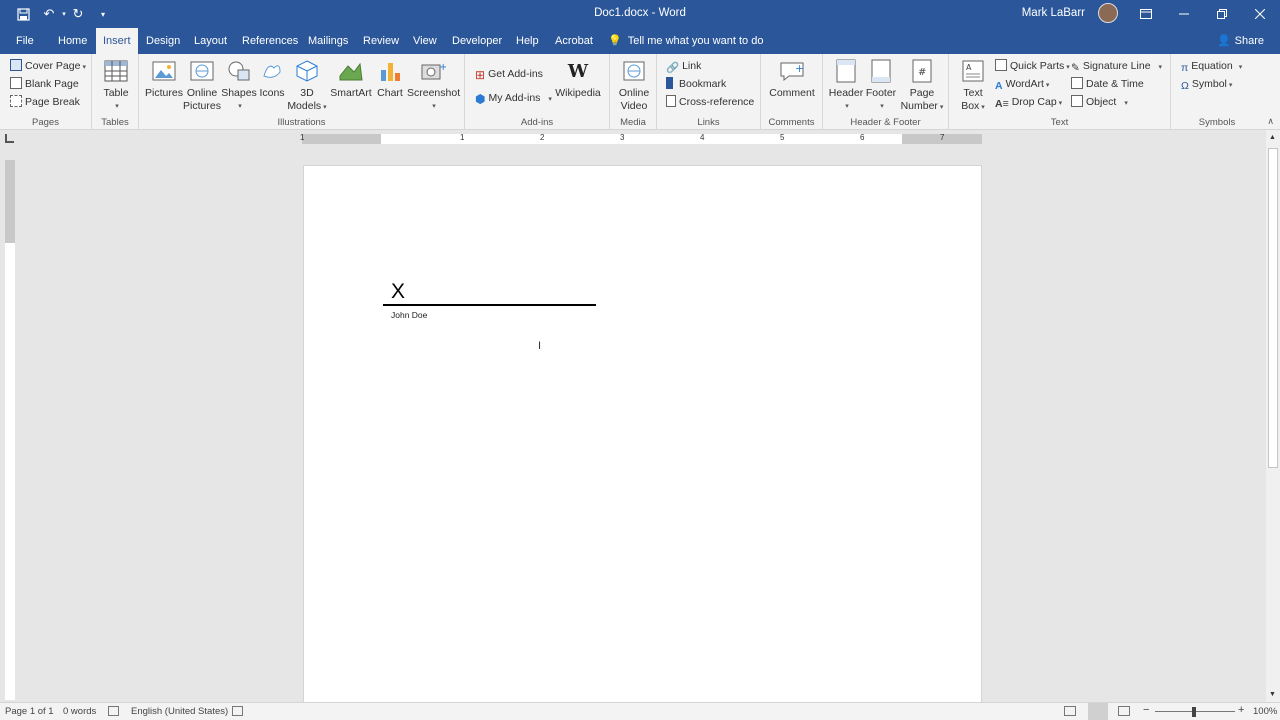  I want to click on signature-x: X, so click(398, 292).